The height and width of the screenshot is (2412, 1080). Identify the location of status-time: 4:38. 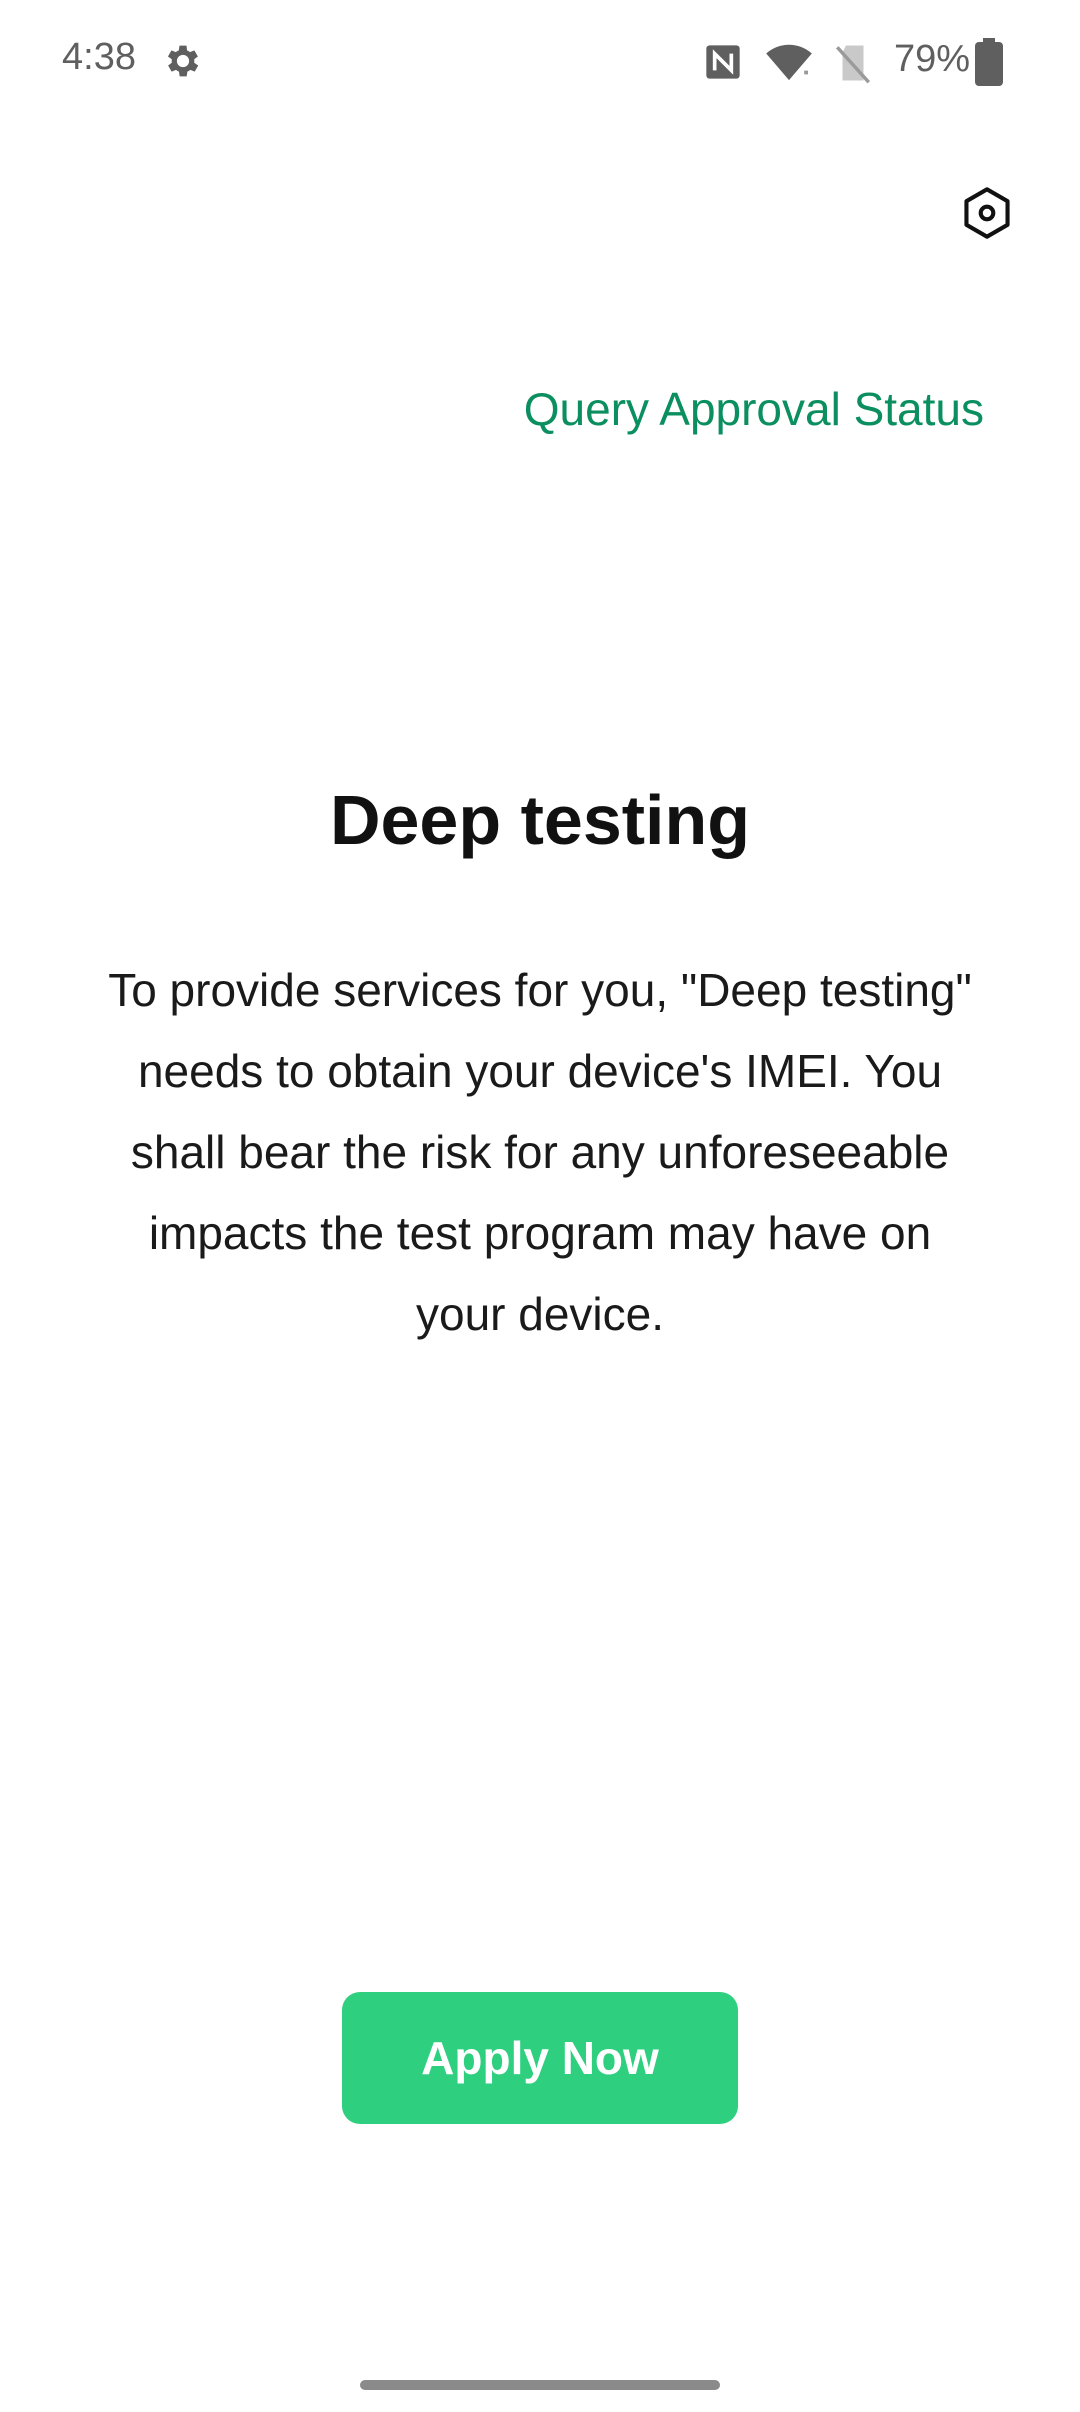
(99, 57).